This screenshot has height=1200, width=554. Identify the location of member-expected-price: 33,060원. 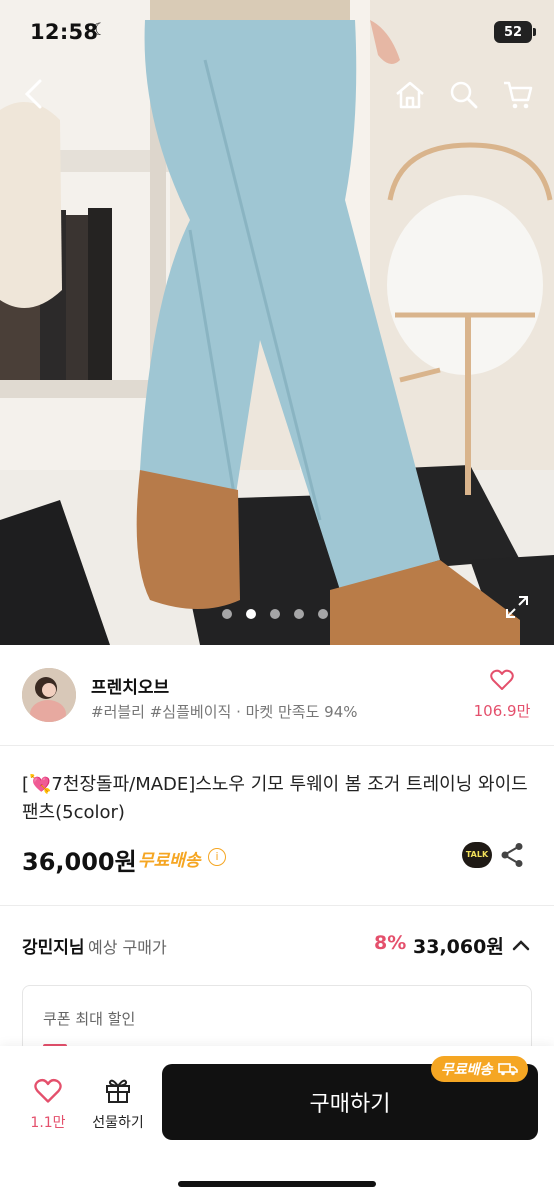
(458, 947).